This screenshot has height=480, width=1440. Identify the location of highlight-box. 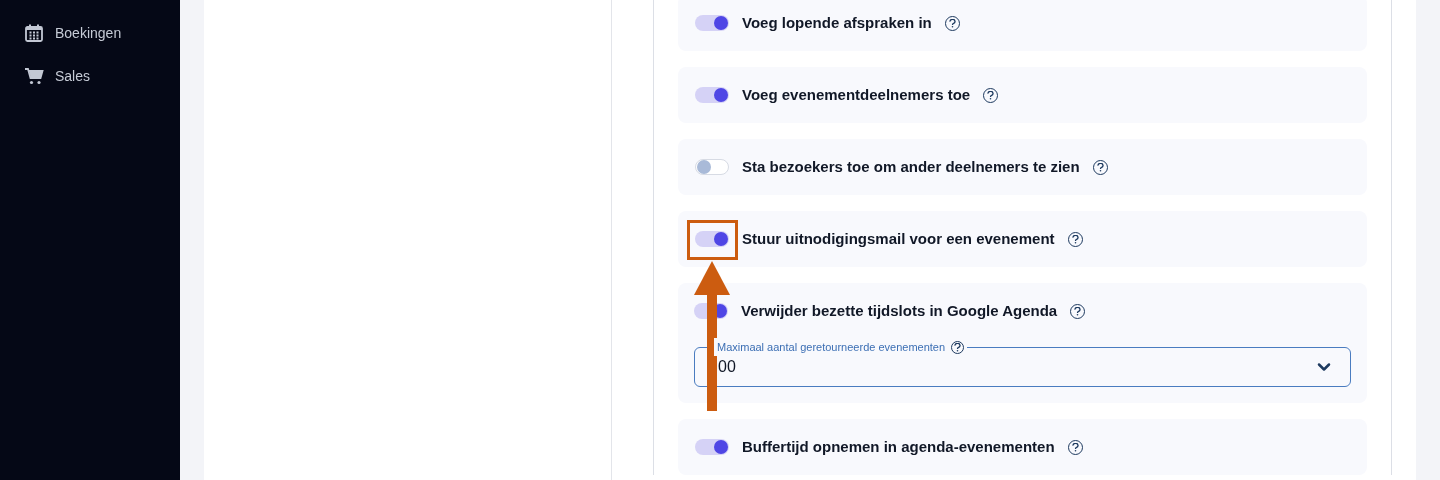
(712, 240).